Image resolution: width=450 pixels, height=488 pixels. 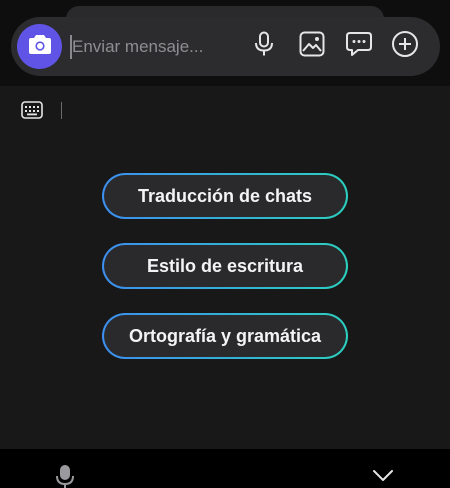 I want to click on camera-button, so click(x=39, y=46).